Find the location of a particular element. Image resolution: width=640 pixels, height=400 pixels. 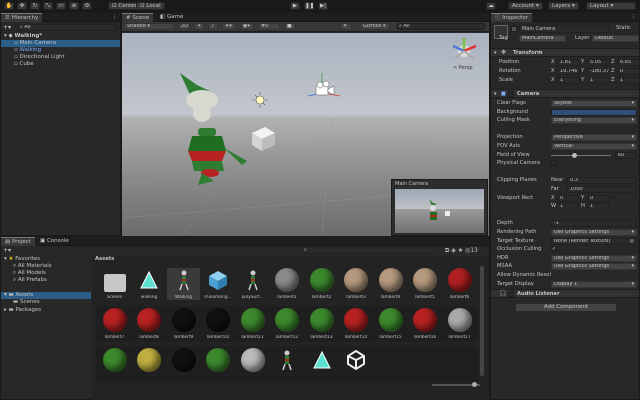

shading-mode-dropdown: Shaded ▾ is located at coordinates (149, 26).